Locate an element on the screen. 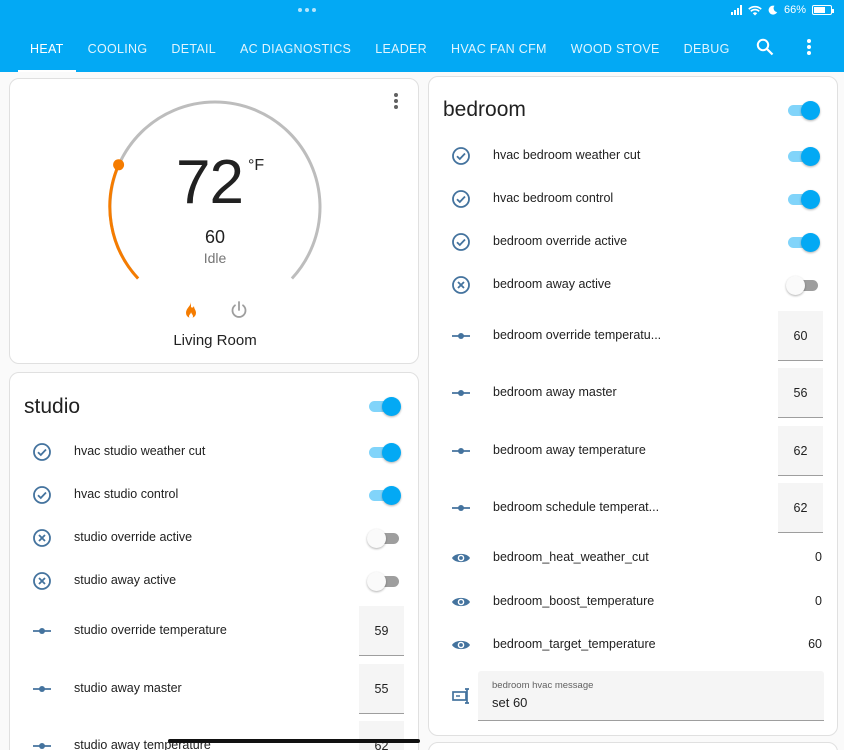 Image resolution: width=844 pixels, height=750 pixels. studio-away-master-number-input: 55 is located at coordinates (381, 689).